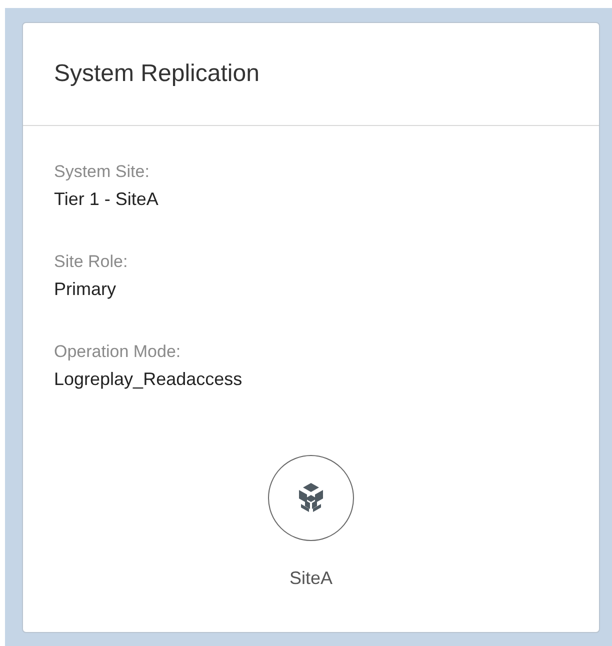 Image resolution: width=612 pixels, height=646 pixels. Describe the element at coordinates (106, 199) in the screenshot. I see `field-value: Tier 1 - SiteA` at that location.